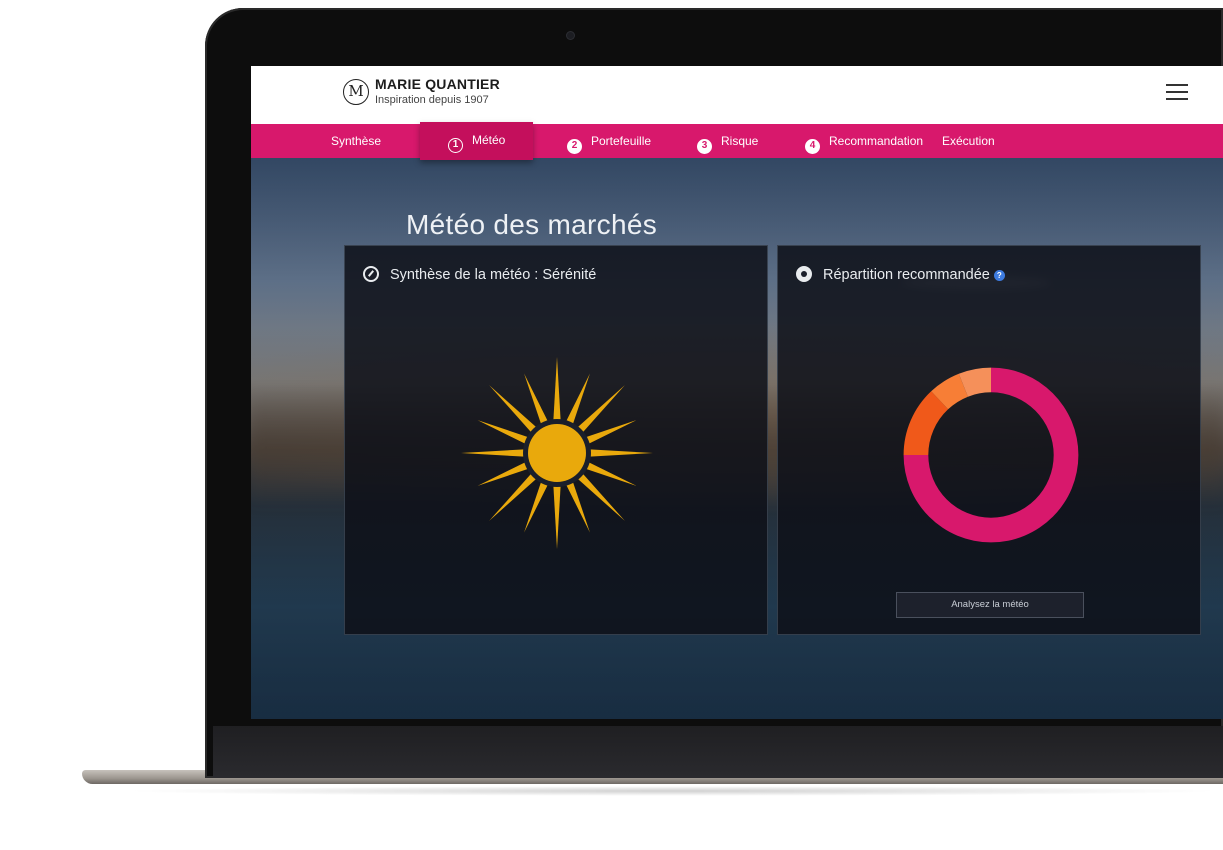 Image resolution: width=1223 pixels, height=850 pixels. Describe the element at coordinates (455, 145) in the screenshot. I see `step-number-badge: 1` at that location.